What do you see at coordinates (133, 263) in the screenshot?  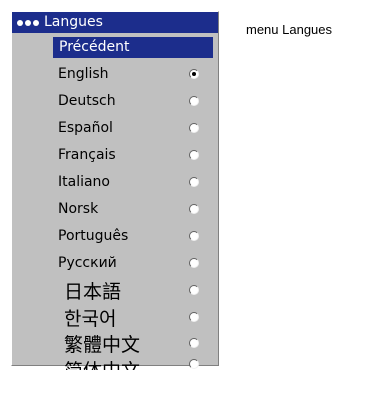 I see `language-item-russian: Русский` at bounding box center [133, 263].